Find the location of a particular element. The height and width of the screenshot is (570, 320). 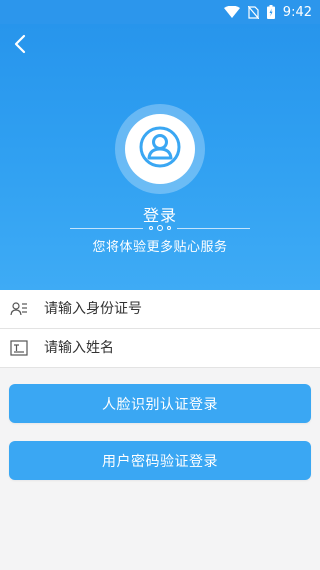

back-button is located at coordinates (20, 46).